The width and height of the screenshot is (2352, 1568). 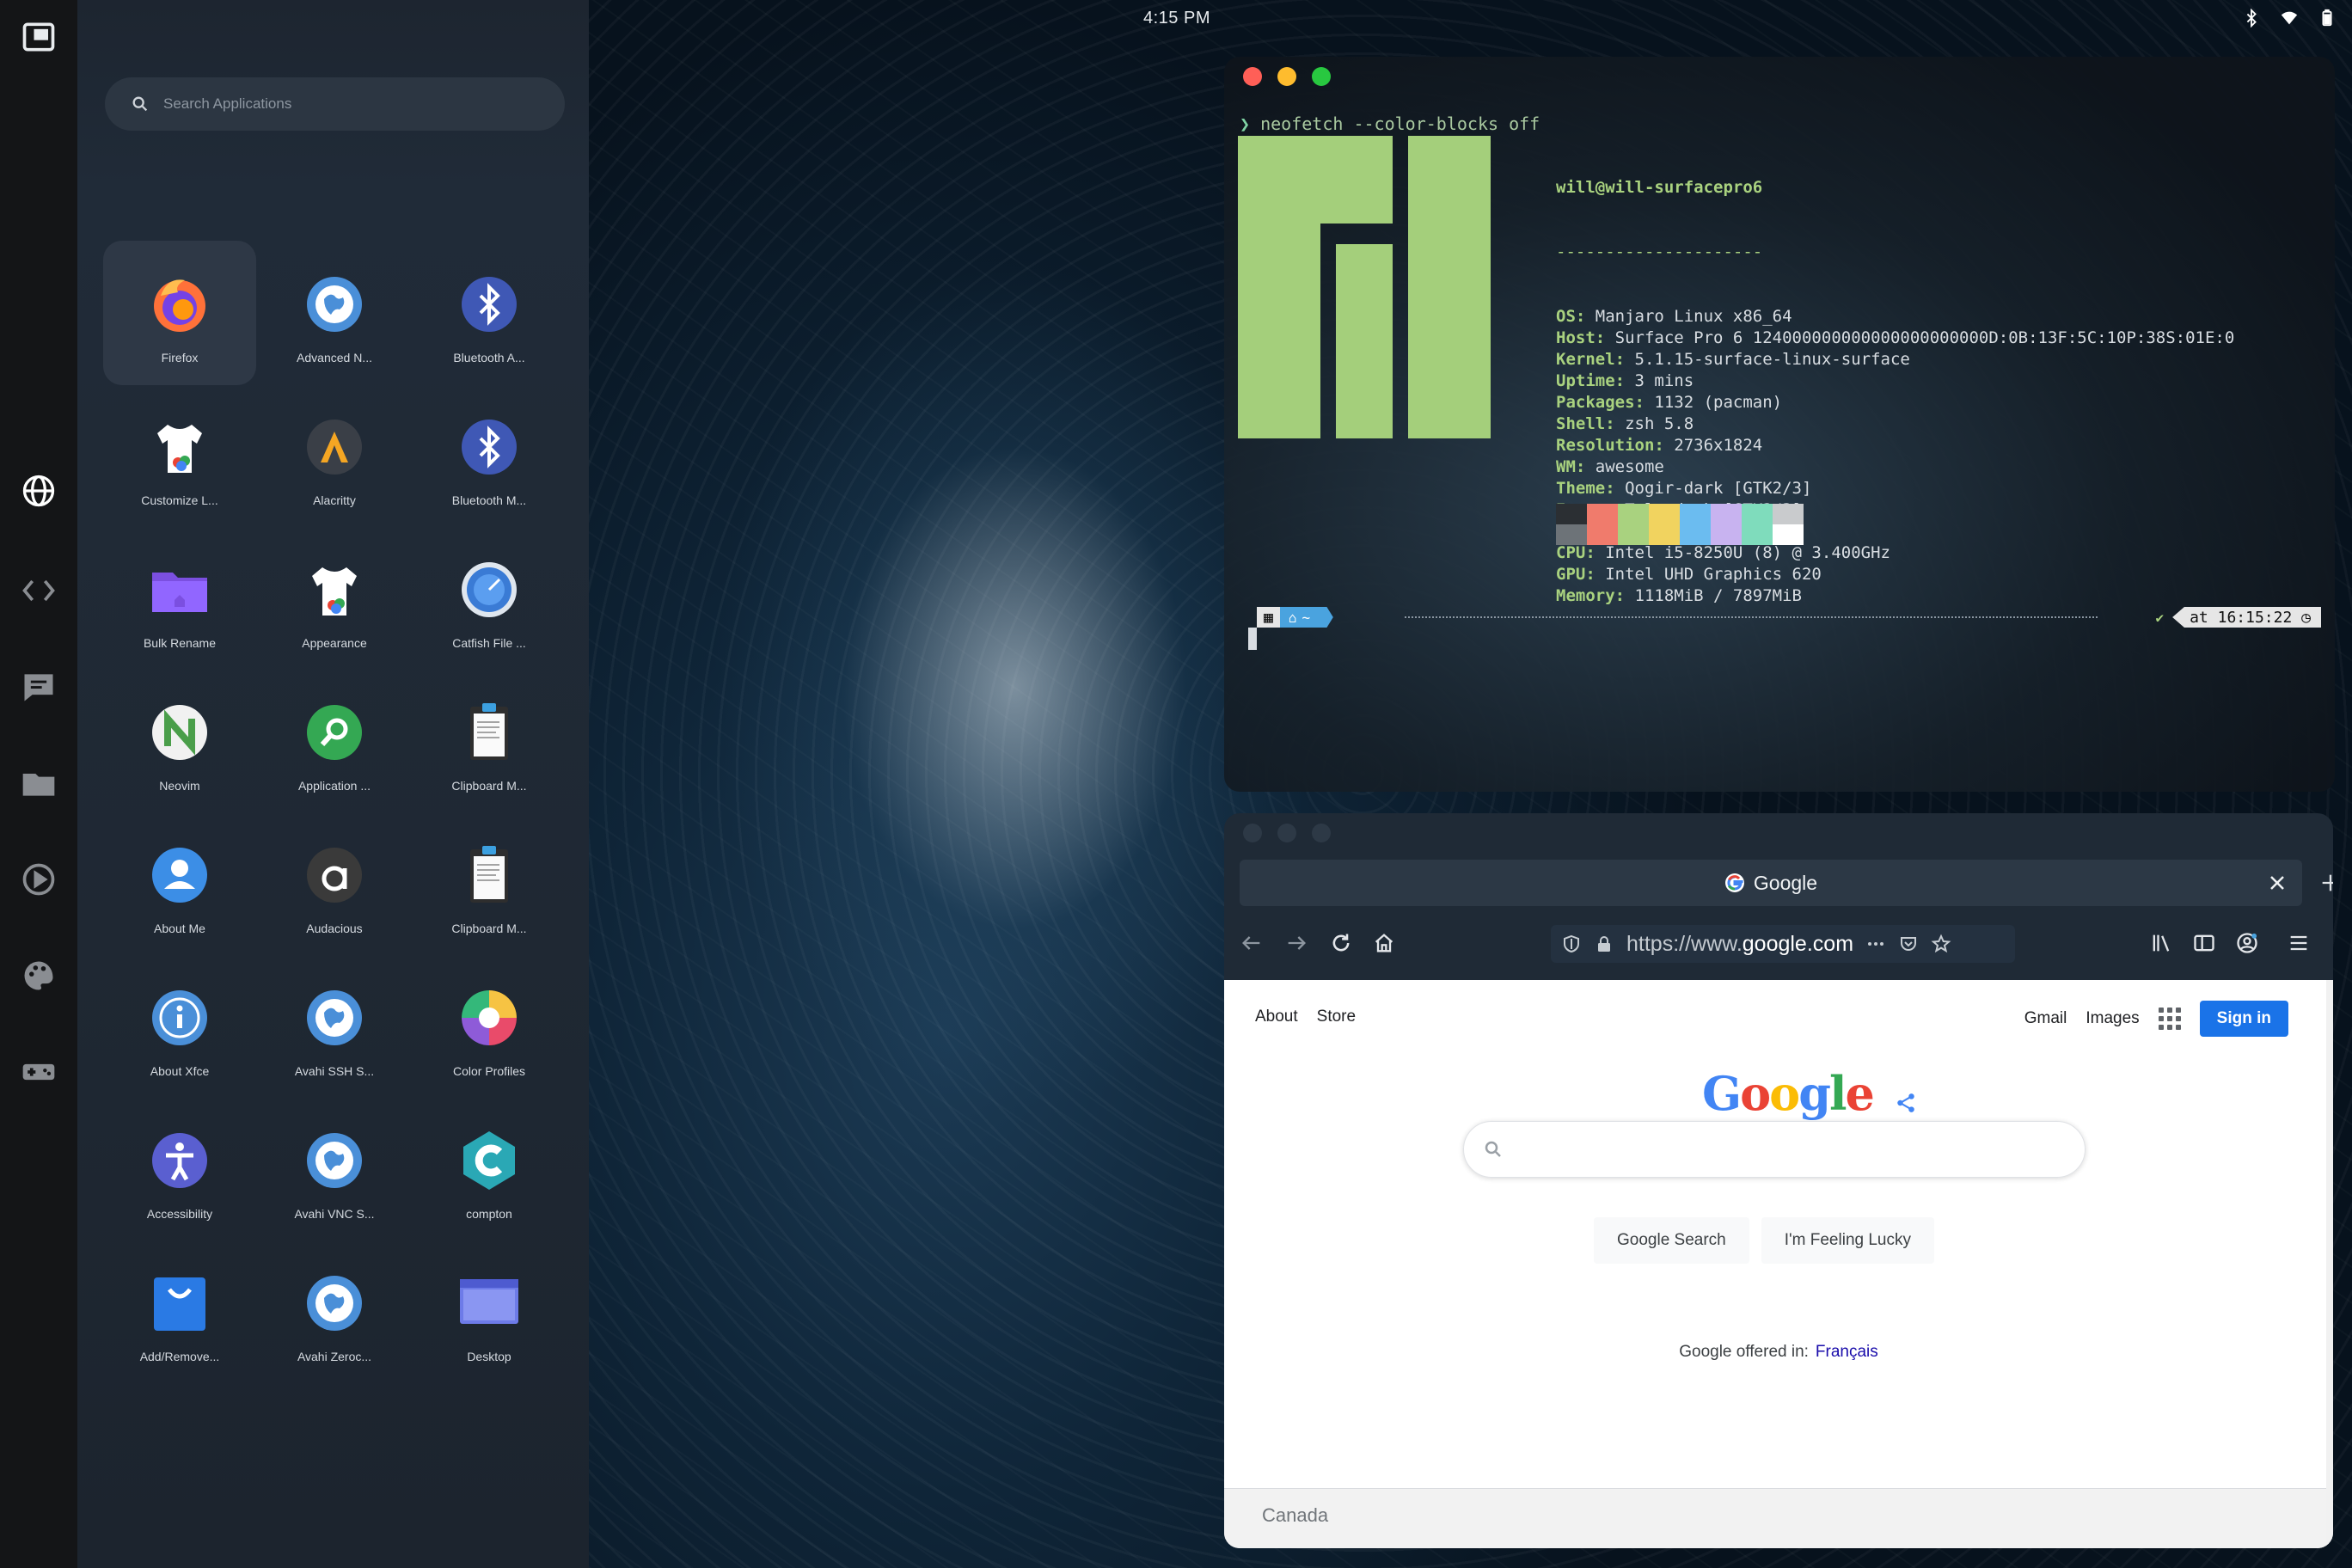 I want to click on more-actions-icon, so click(x=1875, y=944).